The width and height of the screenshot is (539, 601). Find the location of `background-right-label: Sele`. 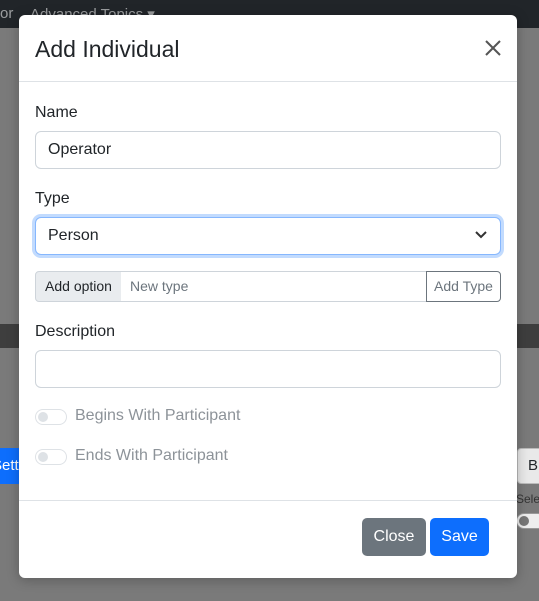

background-right-label: Sele is located at coordinates (527, 499).